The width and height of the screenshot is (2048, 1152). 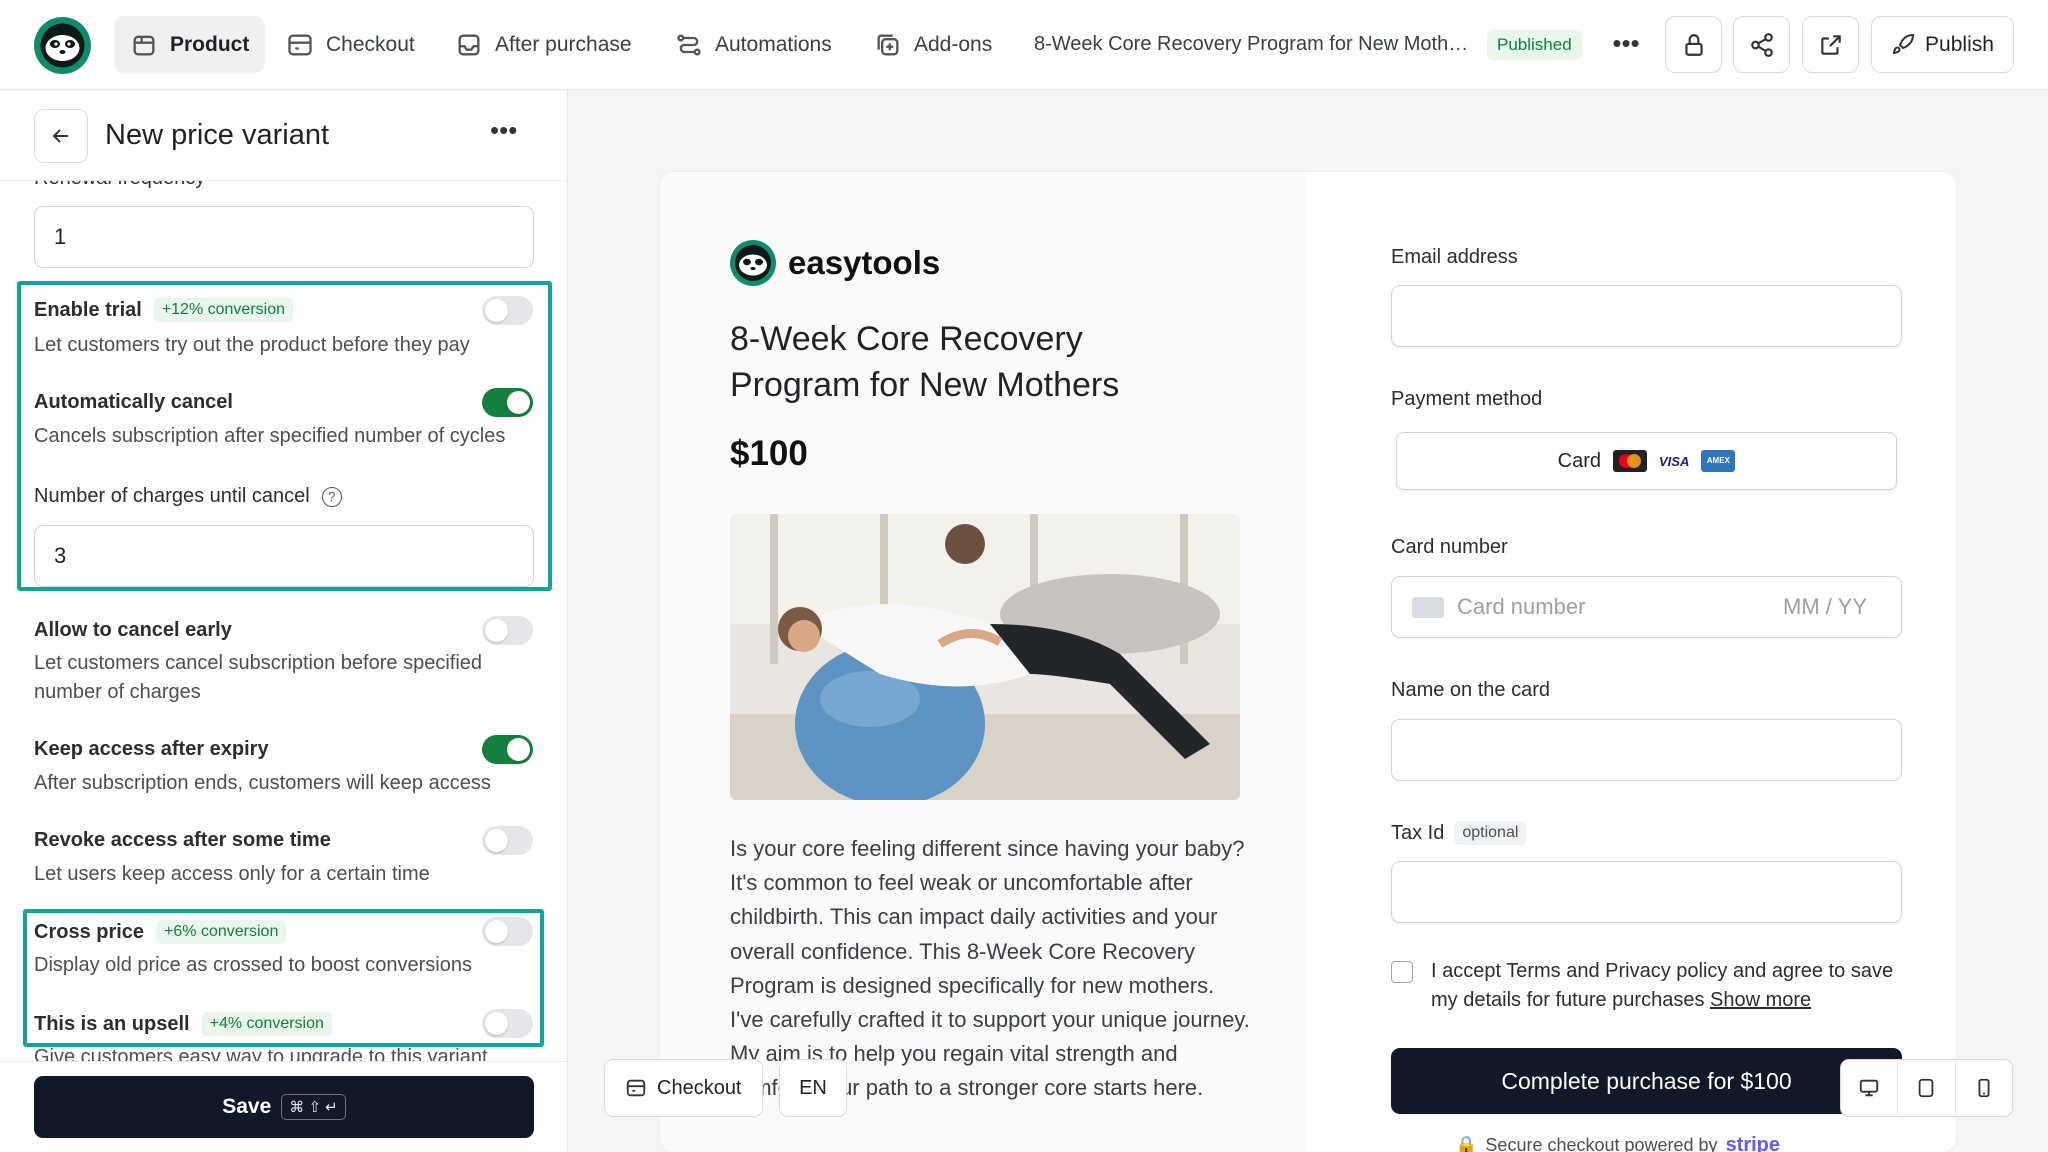 What do you see at coordinates (1626, 46) in the screenshot?
I see `more-options-icon: •••` at bounding box center [1626, 46].